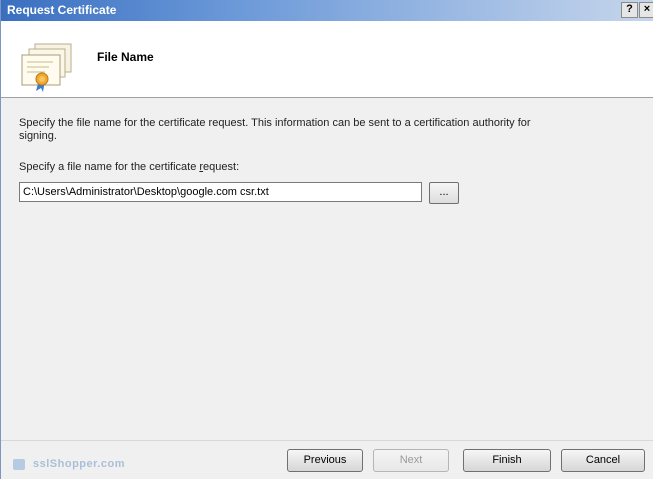 This screenshot has height=479, width=653. Describe the element at coordinates (629, 10) in the screenshot. I see `help-button: ?` at that location.